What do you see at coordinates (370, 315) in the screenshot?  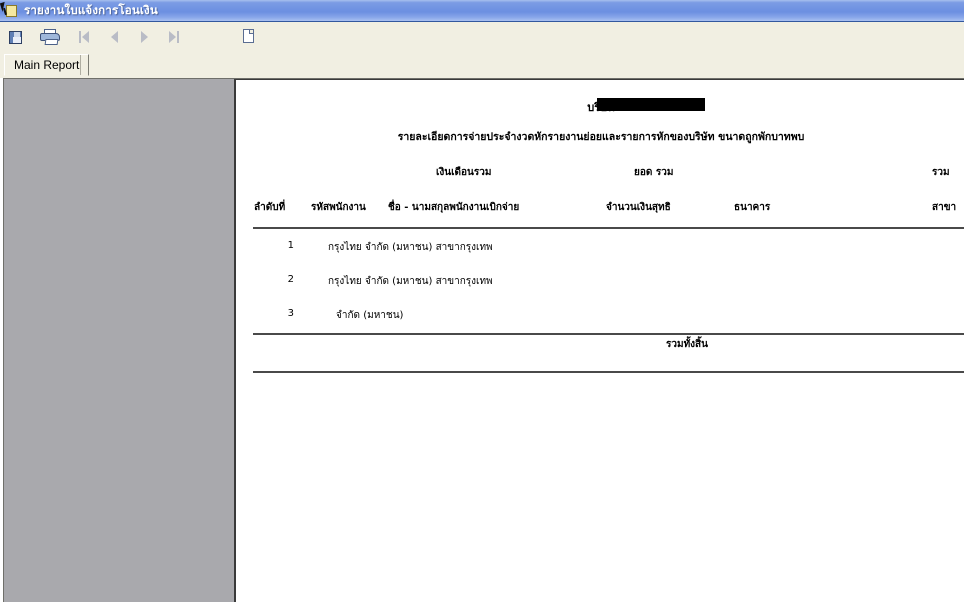 I see `table-row-3-description: จำกัด (มหาชน)` at bounding box center [370, 315].